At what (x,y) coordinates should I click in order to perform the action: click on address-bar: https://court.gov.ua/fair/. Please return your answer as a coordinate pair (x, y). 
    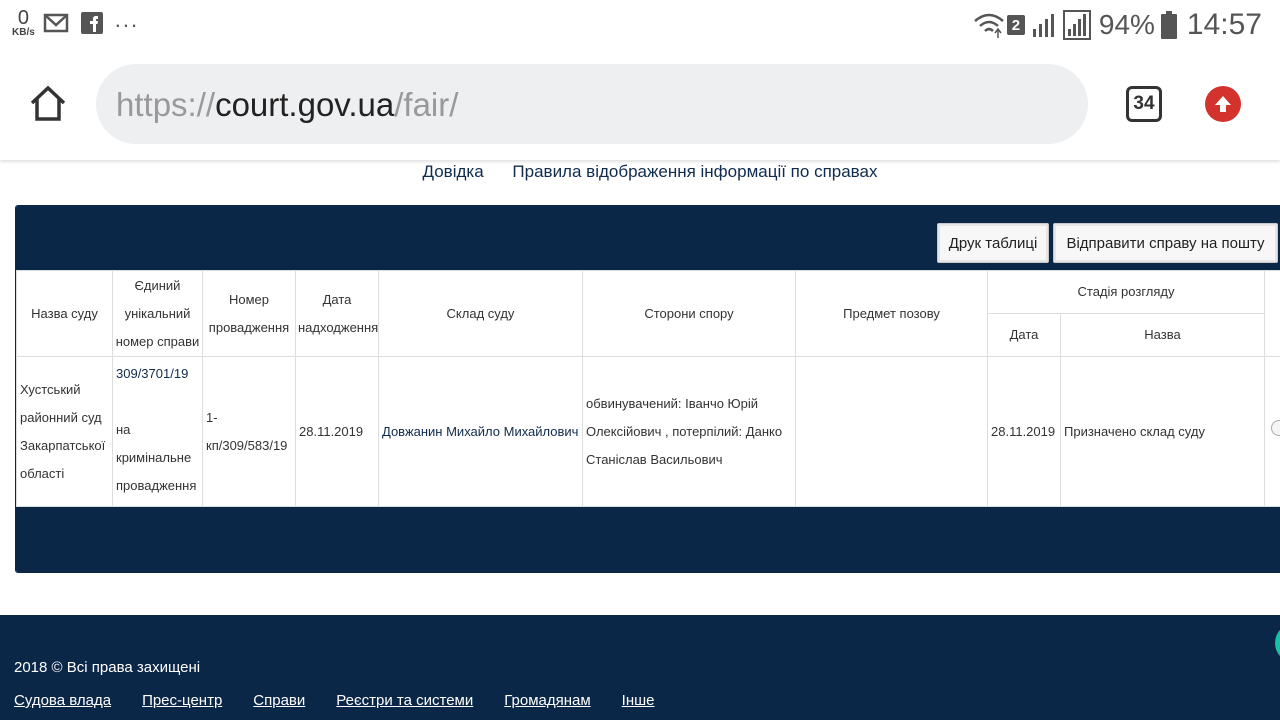
    Looking at the image, I should click on (592, 104).